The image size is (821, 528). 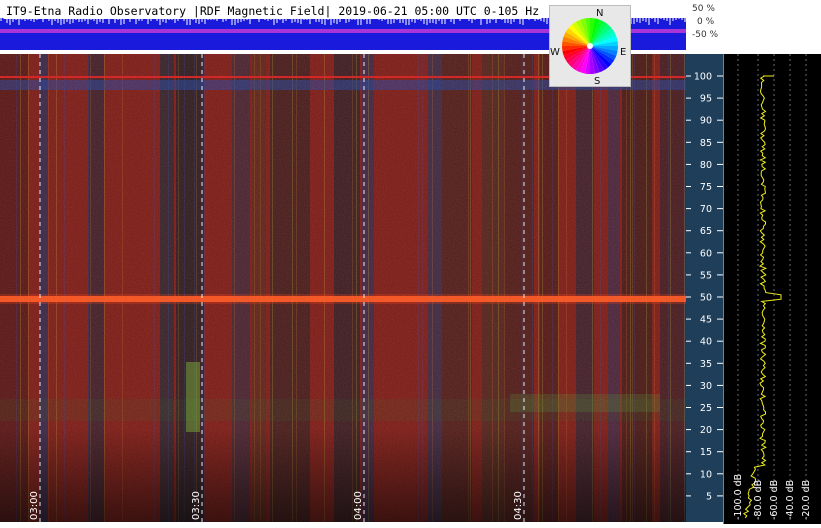 I want to click on frequency-label: 75, so click(x=706, y=187).